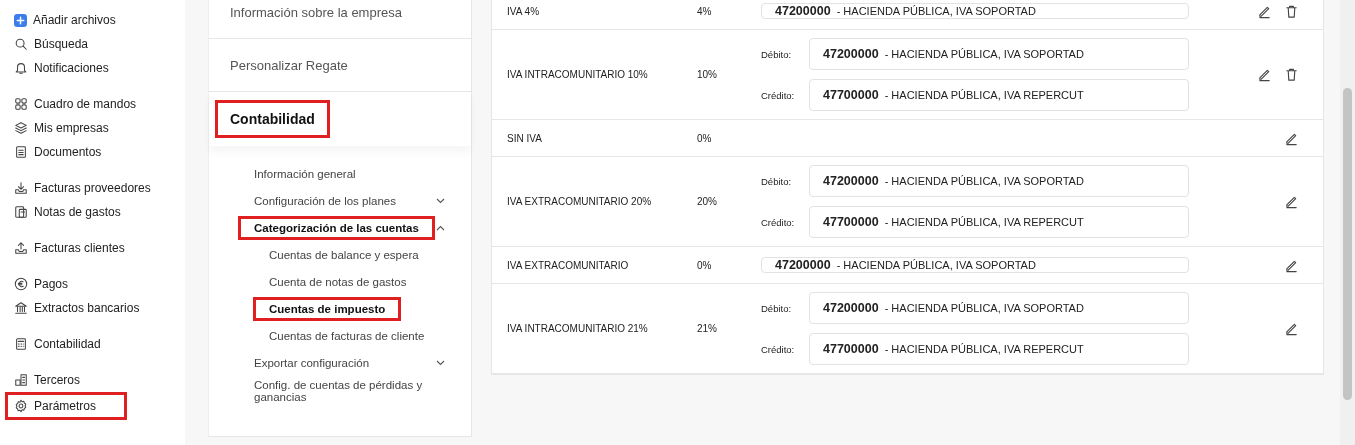 Image resolution: width=1355 pixels, height=445 pixels. I want to click on settings-subitem: Exportar configuración, so click(312, 362).